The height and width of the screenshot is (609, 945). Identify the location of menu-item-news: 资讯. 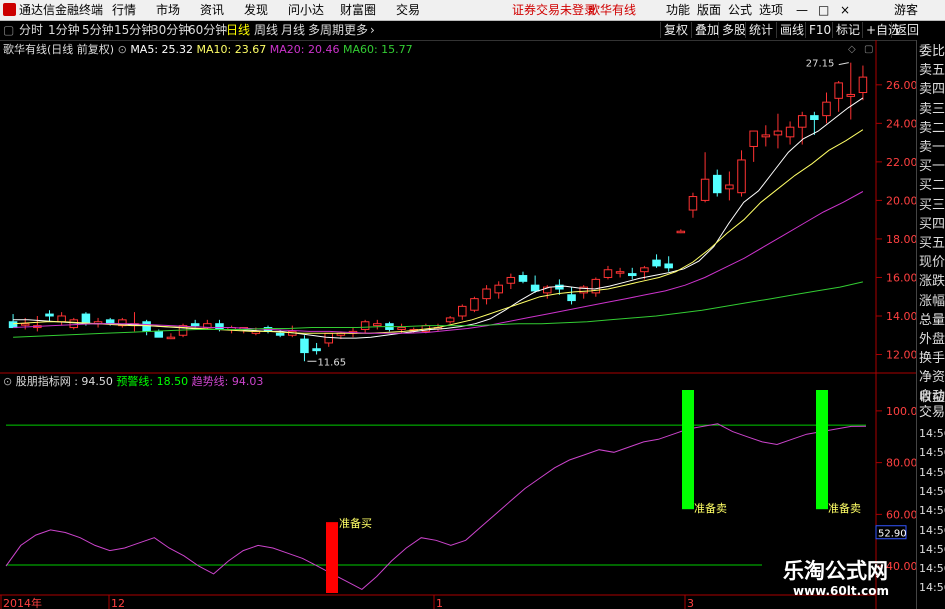
(212, 10).